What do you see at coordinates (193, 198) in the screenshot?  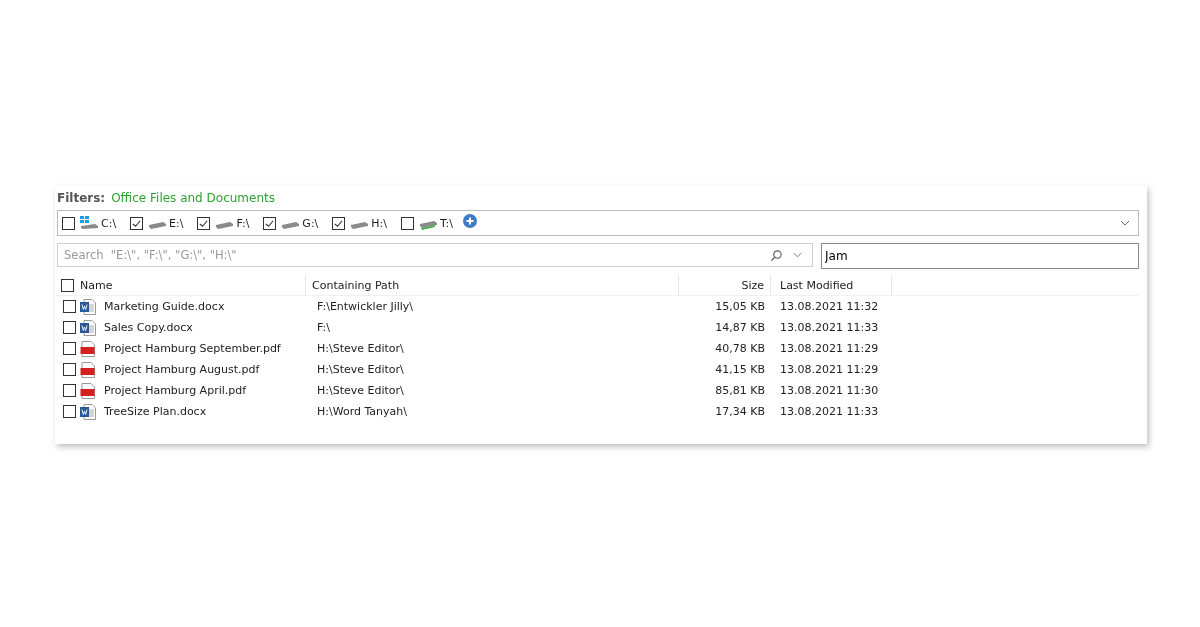 I see `filter-link: Office Files and Documents` at bounding box center [193, 198].